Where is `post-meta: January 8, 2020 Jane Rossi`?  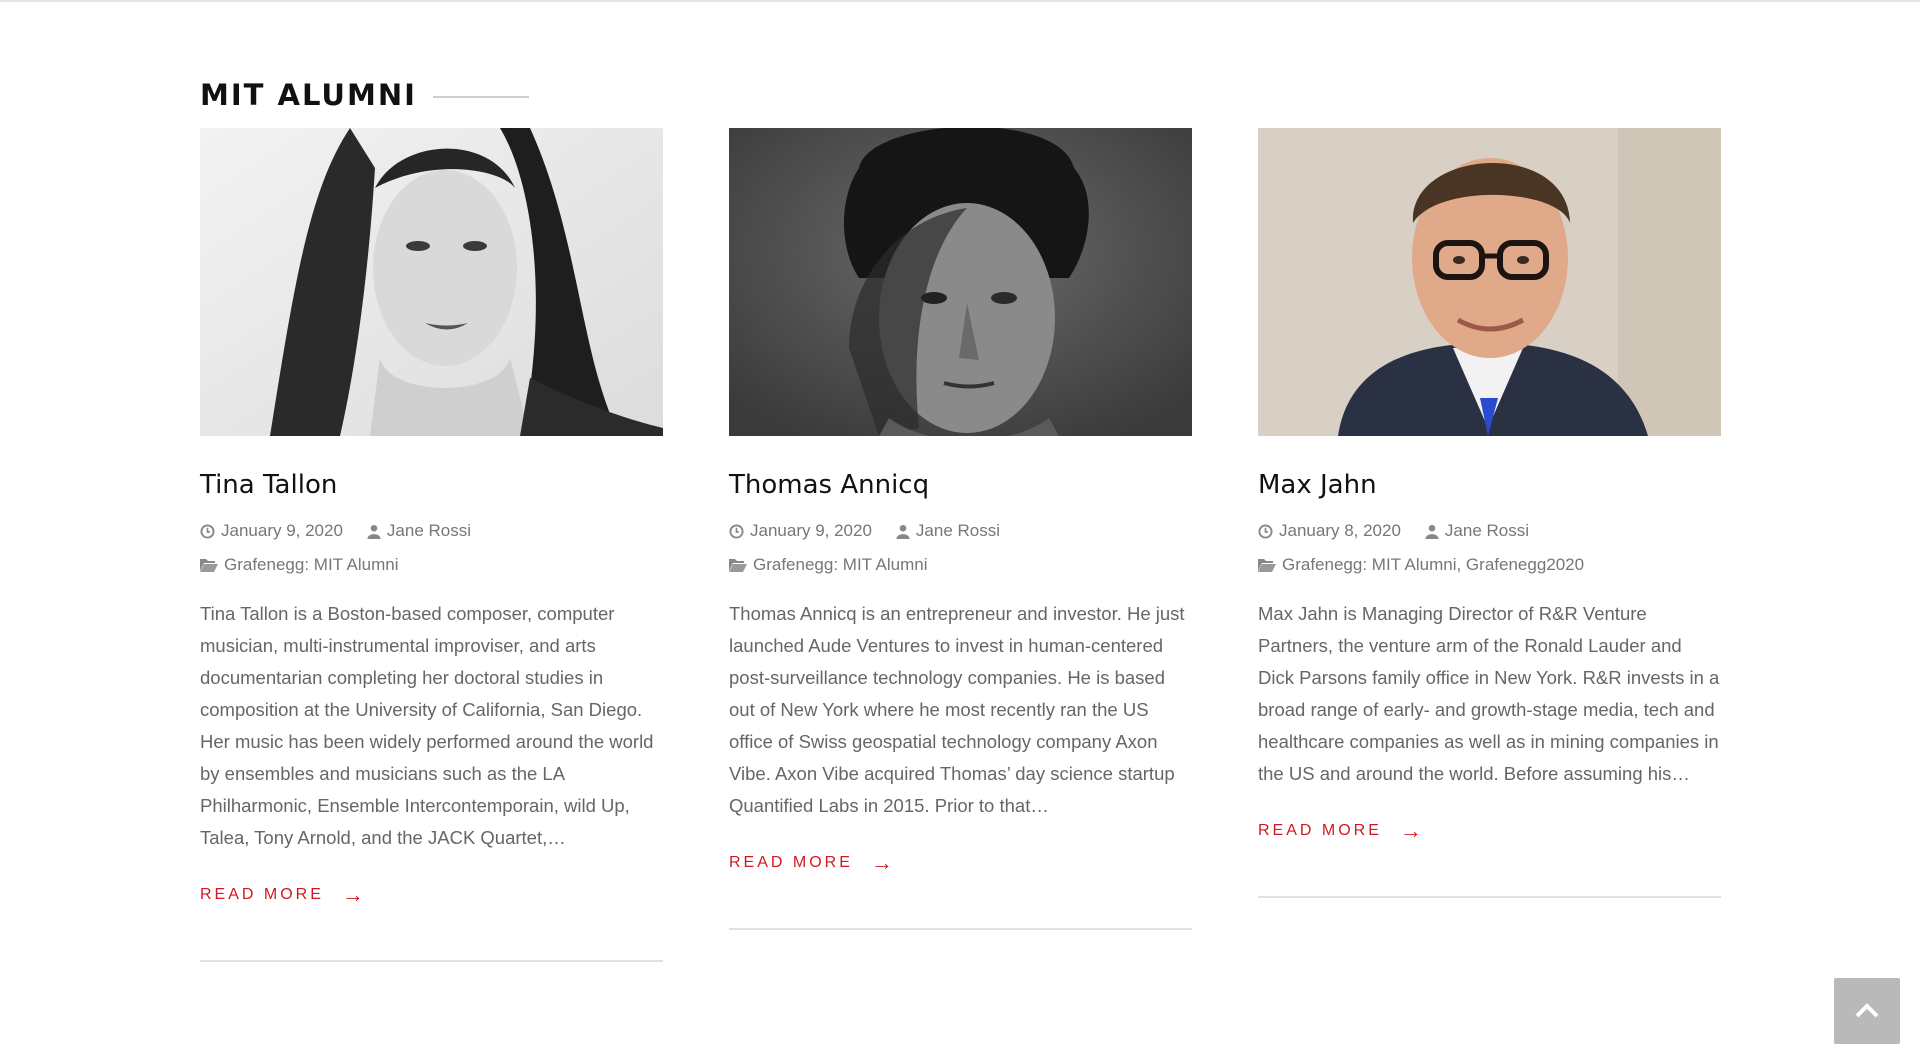
post-meta: January 8, 2020 Jane Rossi is located at coordinates (1489, 531).